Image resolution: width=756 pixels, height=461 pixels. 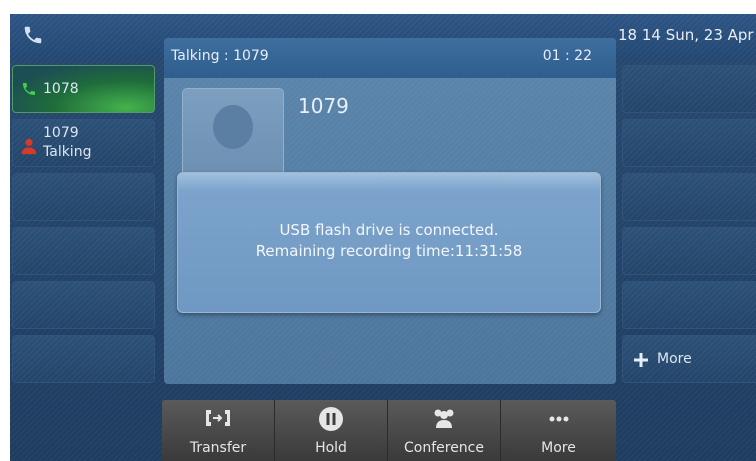 I want to click on transfer-label: Transfer, so click(x=218, y=448).